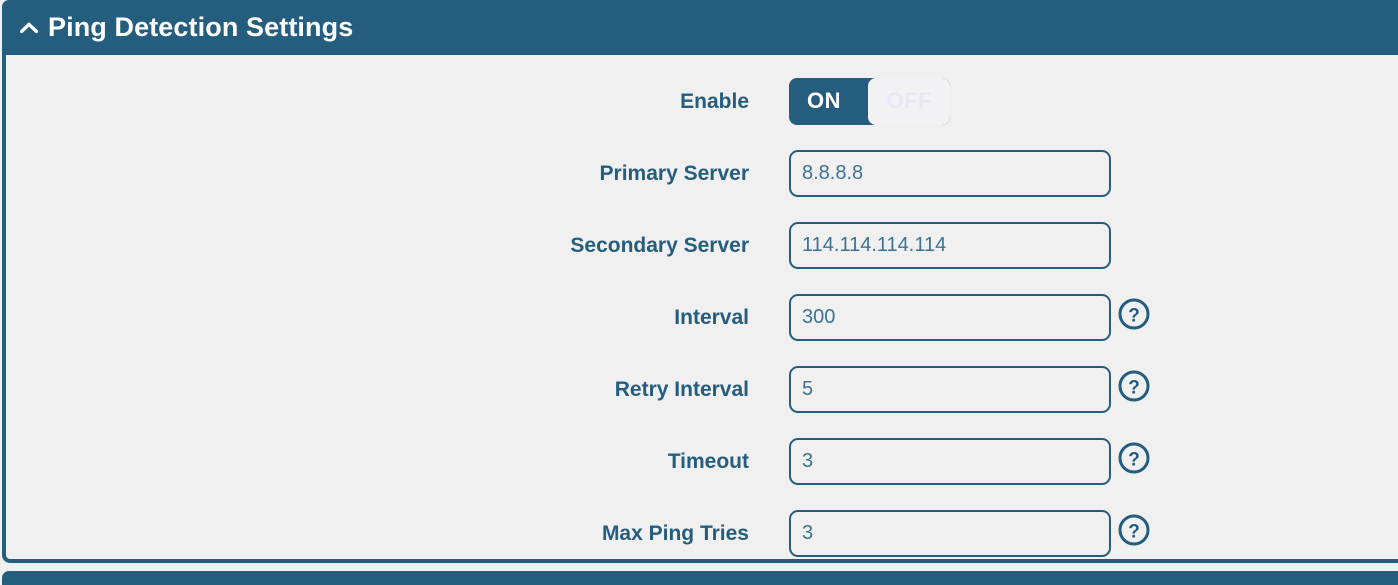  Describe the element at coordinates (674, 173) in the screenshot. I see `field-label-primary-server: Primary Server` at that location.